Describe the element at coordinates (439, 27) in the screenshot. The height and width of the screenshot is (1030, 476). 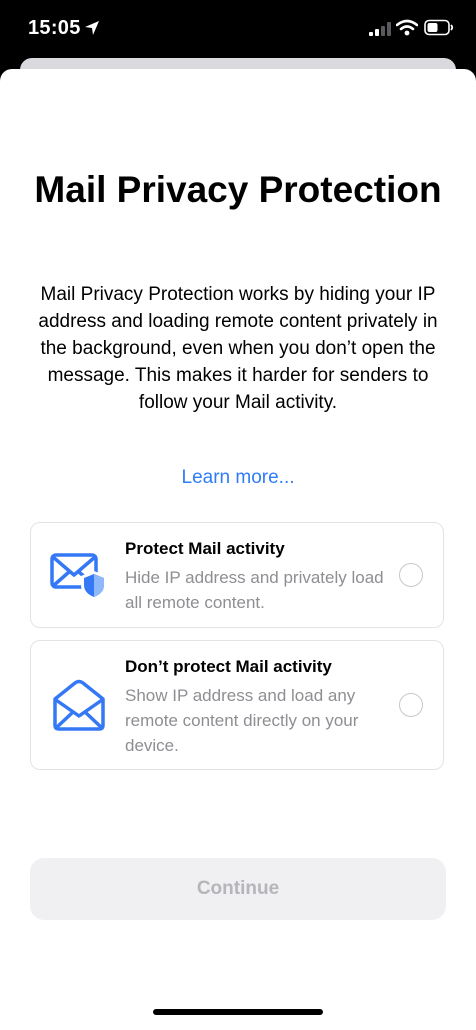
I see `battery-icon` at that location.